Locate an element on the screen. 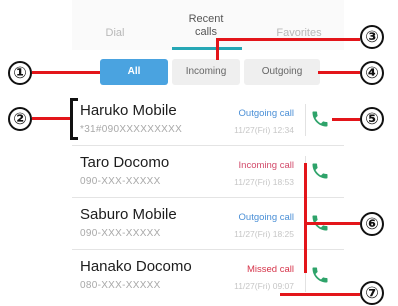 This screenshot has height=306, width=398. call-date: 11/27(Fri) 12:34 is located at coordinates (264, 130).